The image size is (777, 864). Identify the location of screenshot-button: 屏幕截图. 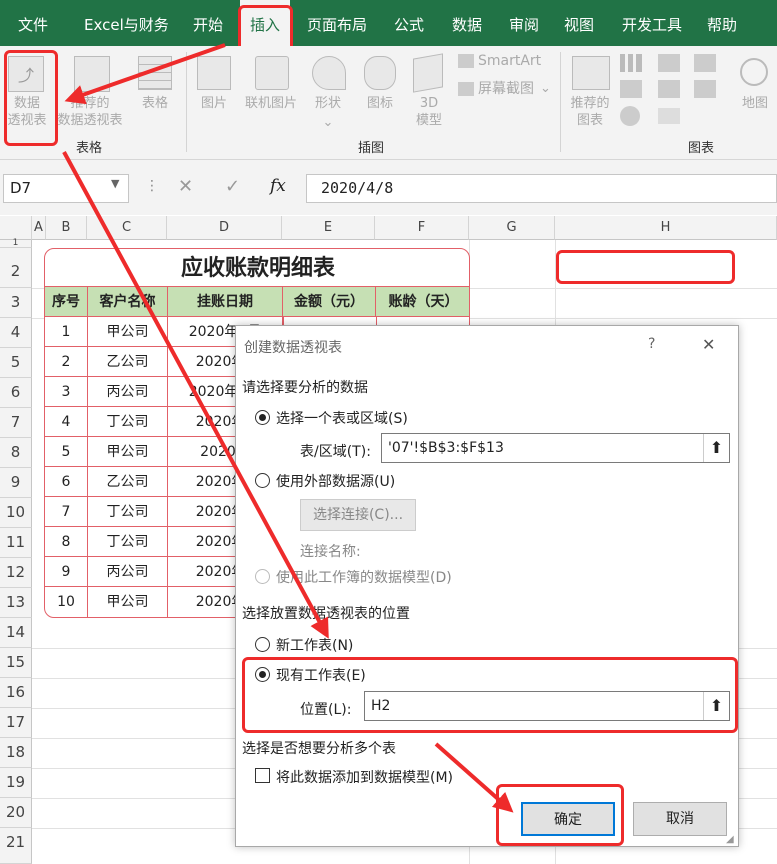
(506, 89).